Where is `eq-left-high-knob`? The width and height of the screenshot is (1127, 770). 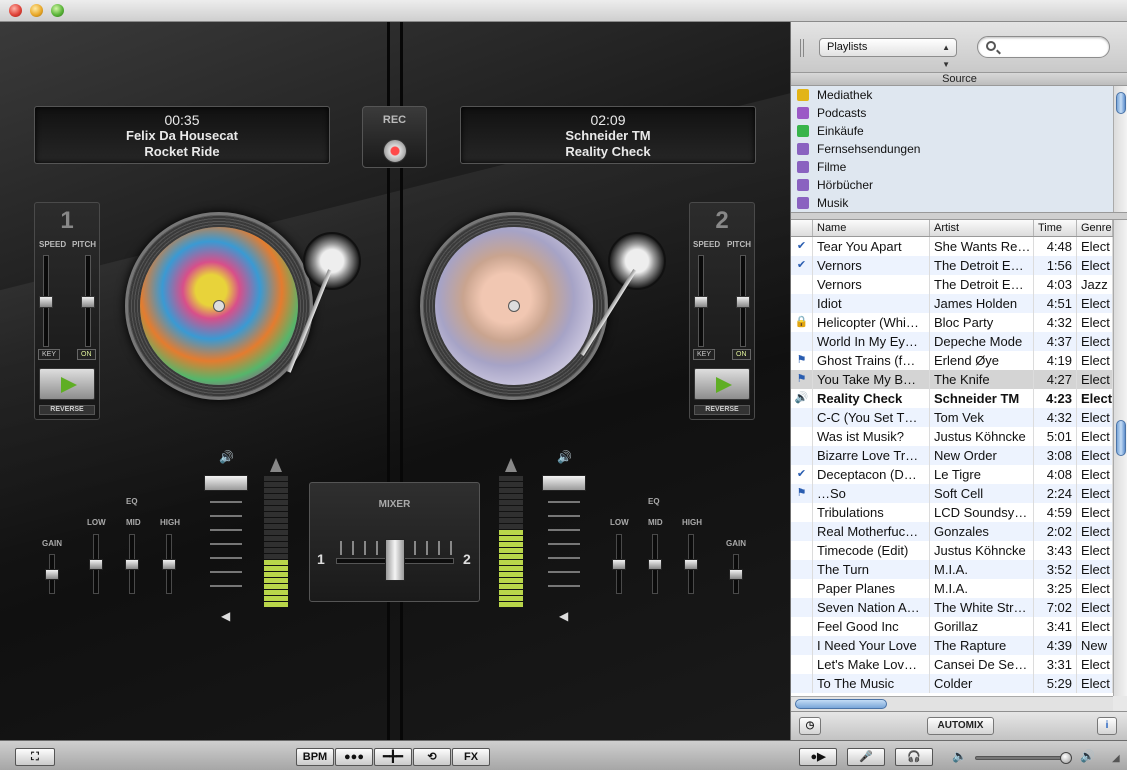 eq-left-high-knob is located at coordinates (169, 564).